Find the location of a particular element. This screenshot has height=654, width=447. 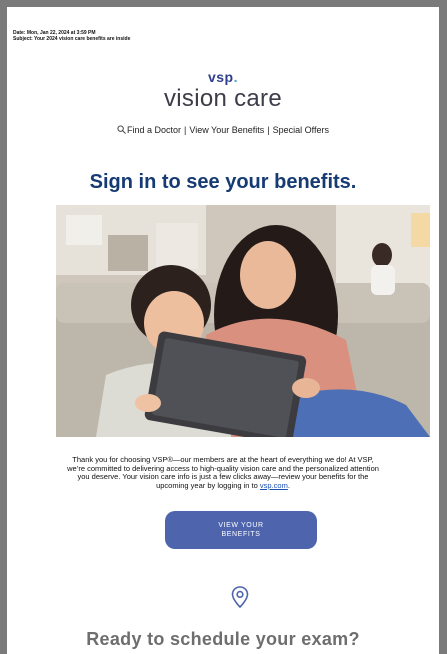

location-pin-icon is located at coordinates (240, 597).